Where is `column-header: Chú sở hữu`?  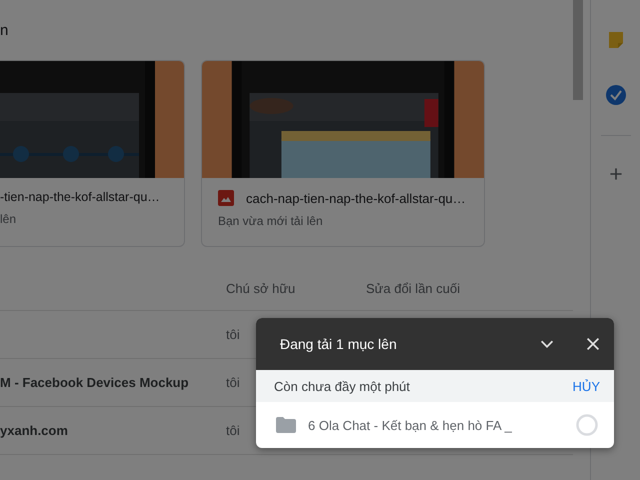 column-header: Chú sở hữu is located at coordinates (296, 295).